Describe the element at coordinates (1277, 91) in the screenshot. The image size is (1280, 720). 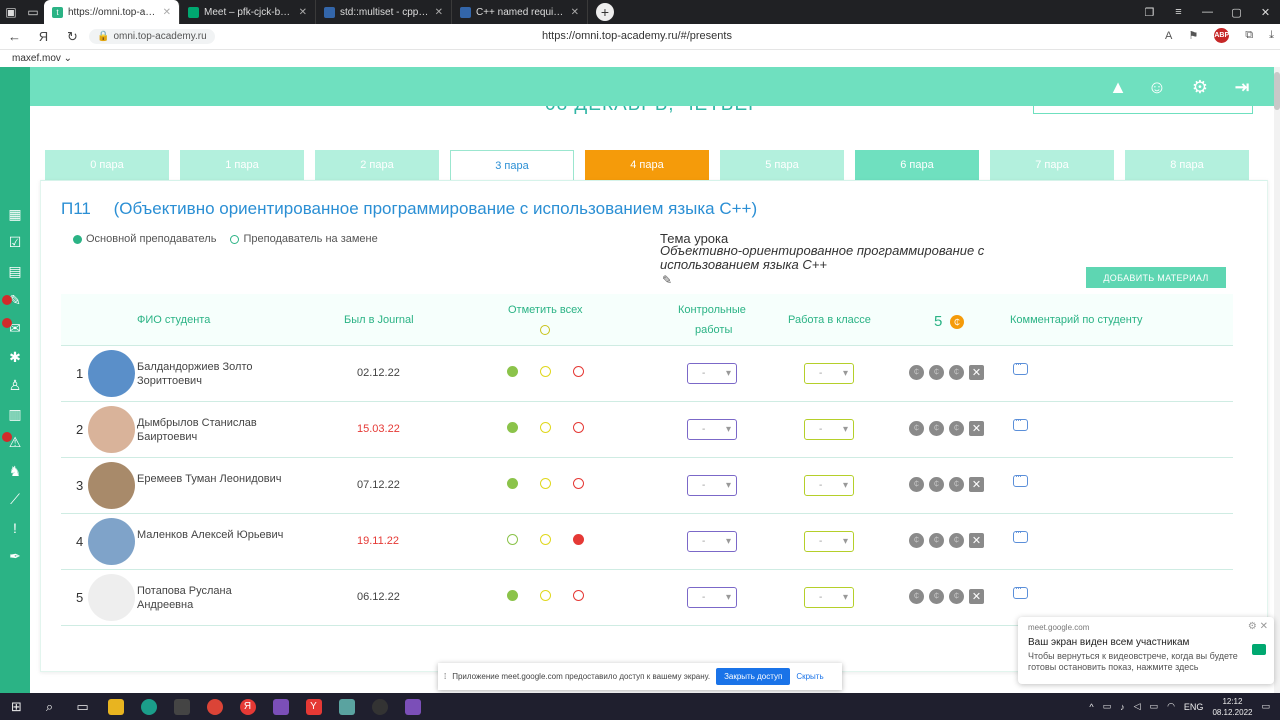
I see `scrollbar-thumb` at that location.